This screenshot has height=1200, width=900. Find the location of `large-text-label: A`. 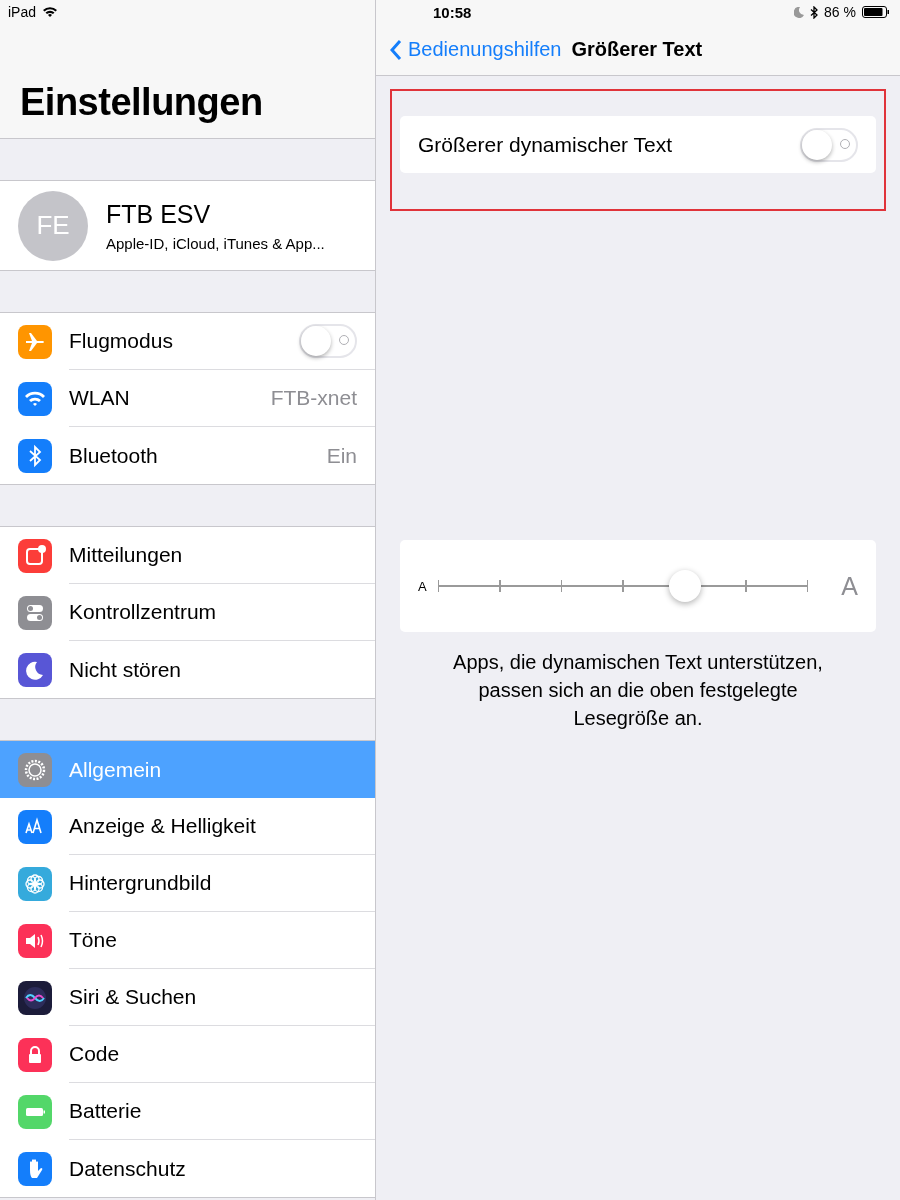

large-text-label: A is located at coordinates (849, 586).